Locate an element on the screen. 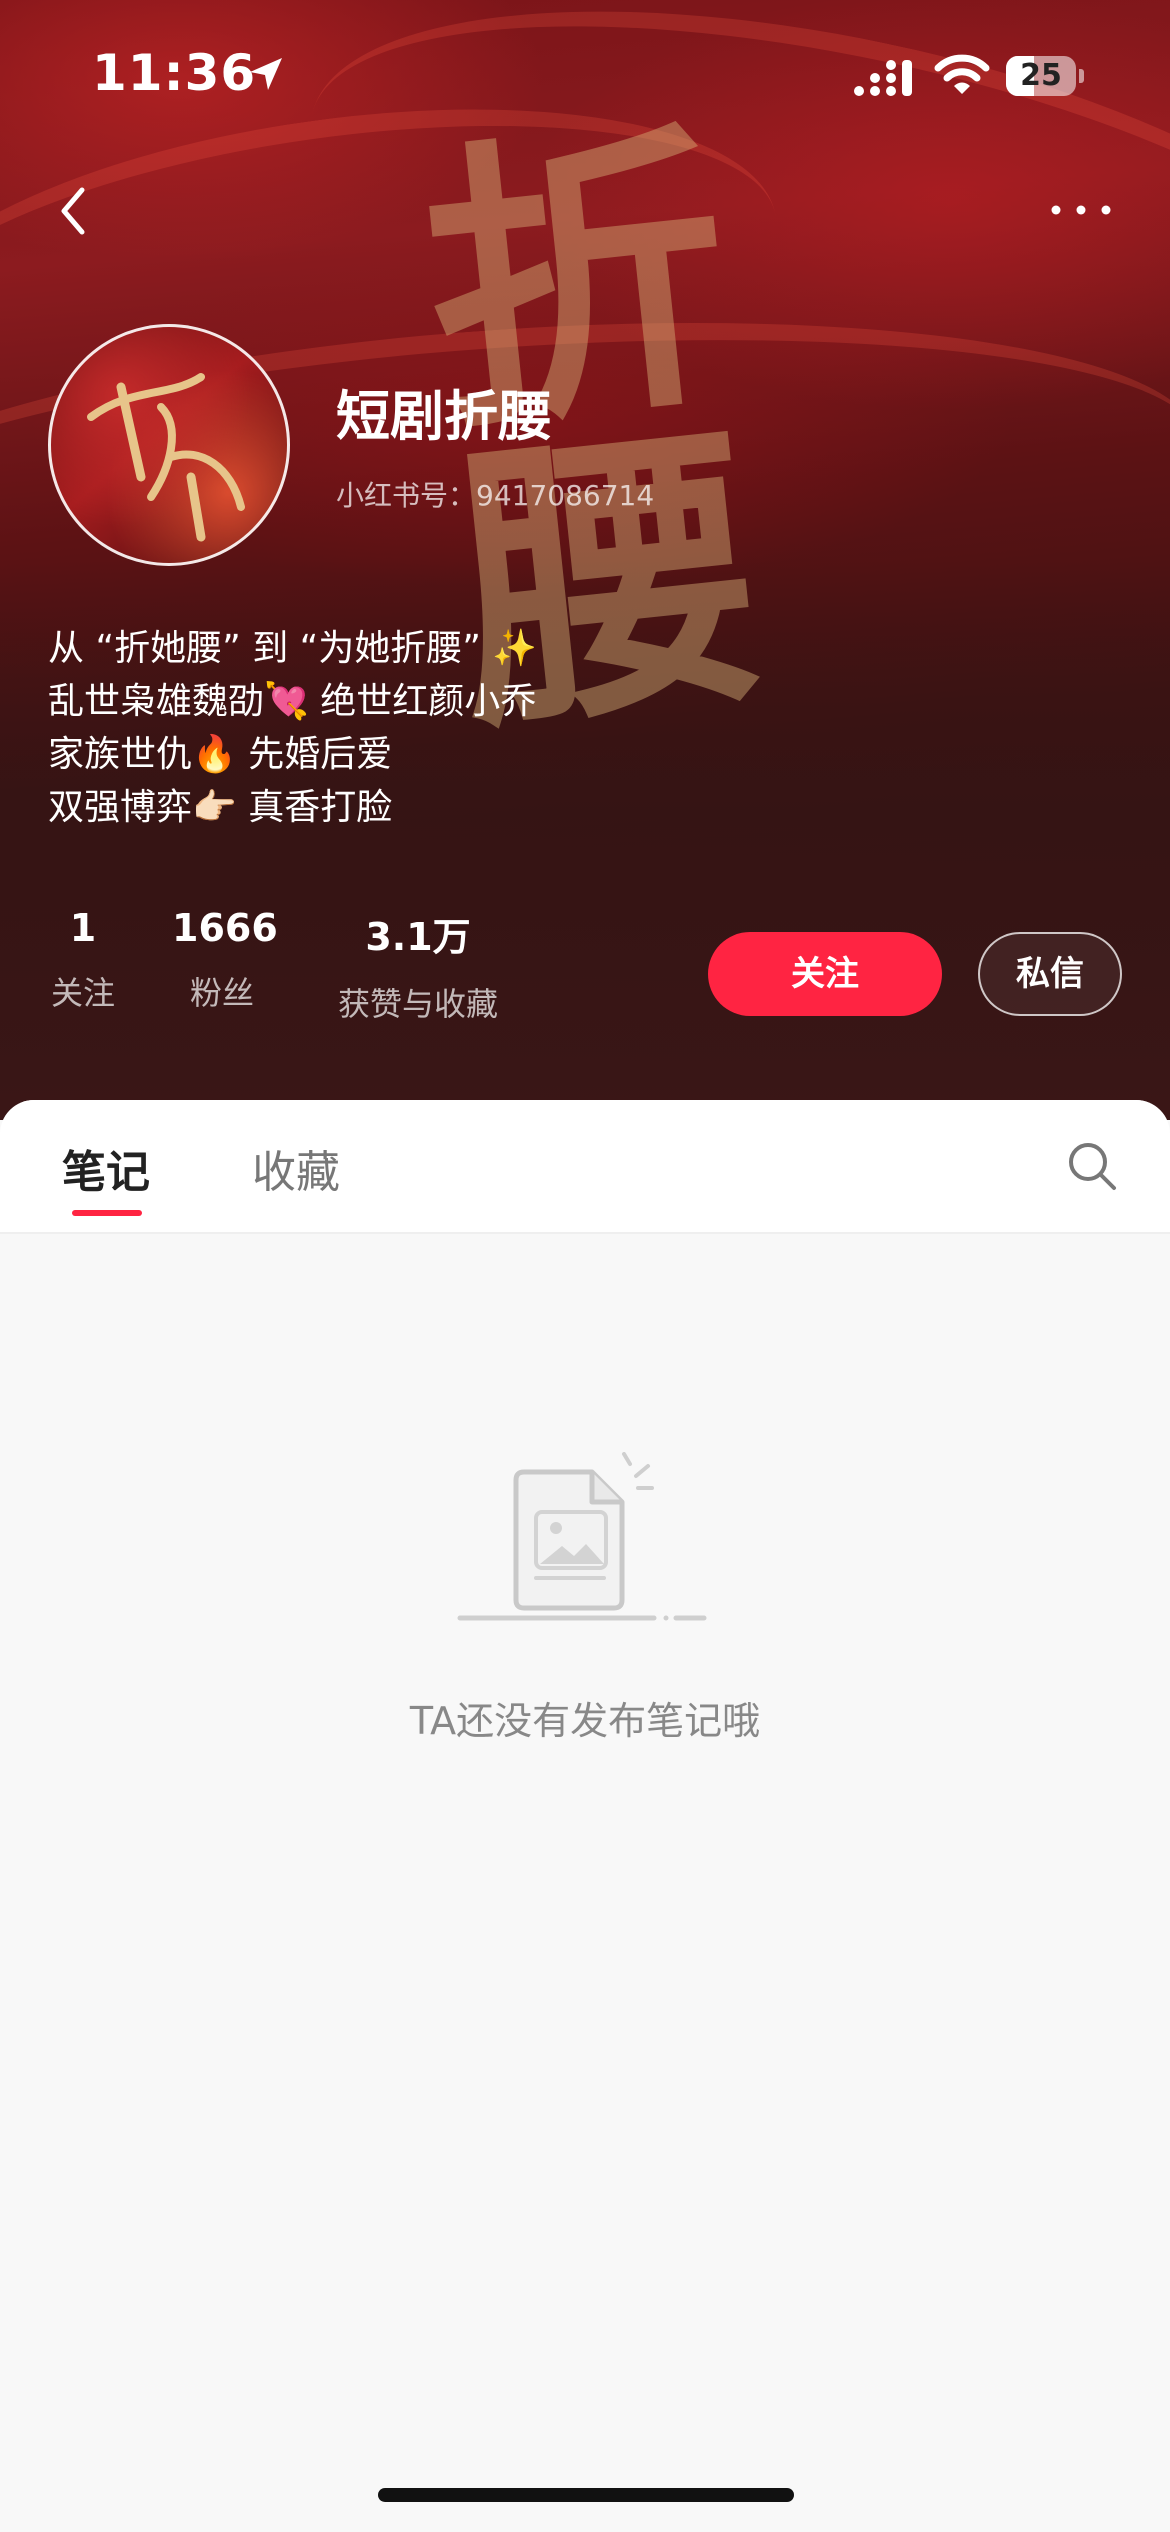  stat-likes: 3.1万 获赞与收藏 is located at coordinates (418, 965).